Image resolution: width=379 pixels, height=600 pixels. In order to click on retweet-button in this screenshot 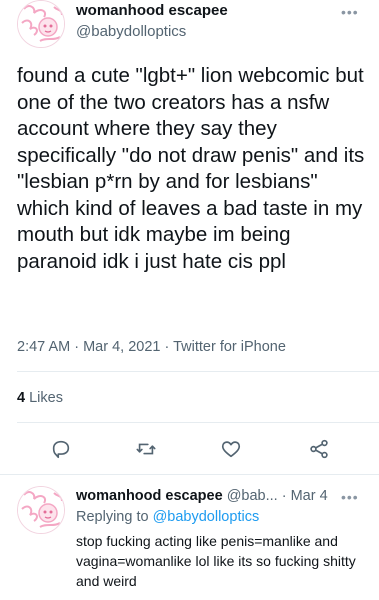, I will do `click(146, 449)`.